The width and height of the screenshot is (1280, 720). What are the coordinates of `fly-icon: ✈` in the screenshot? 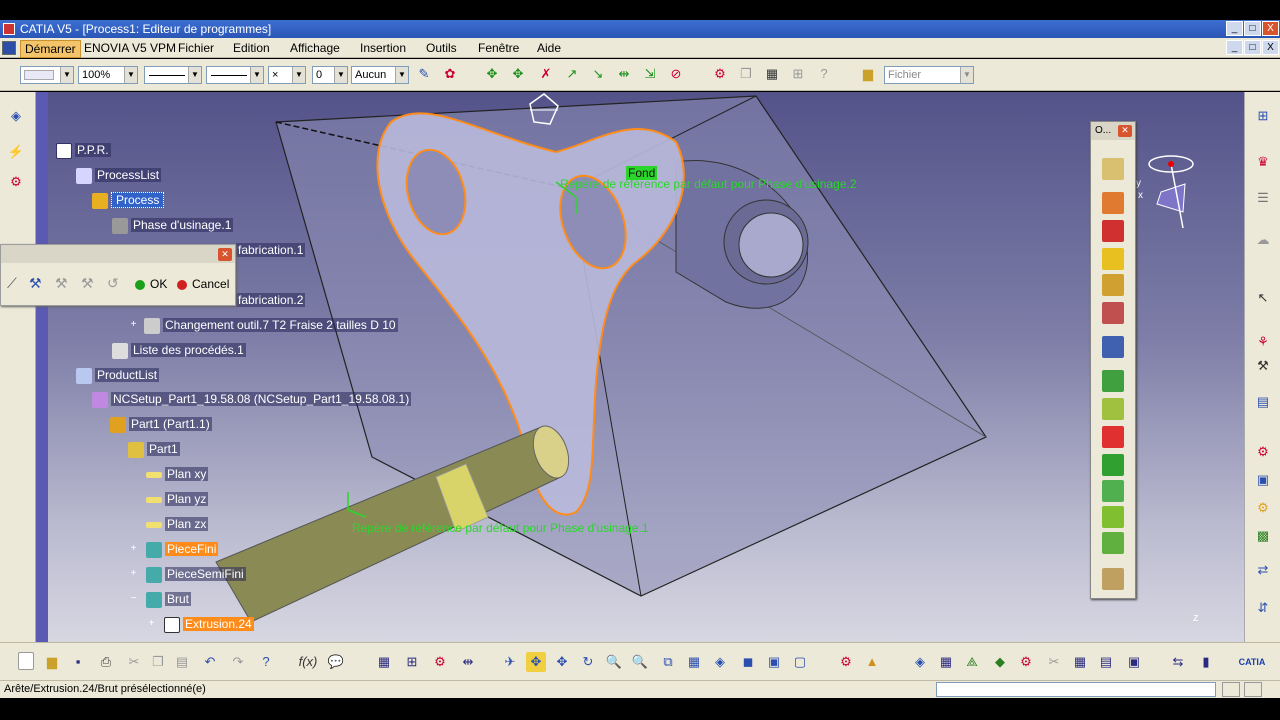 It's located at (510, 662).